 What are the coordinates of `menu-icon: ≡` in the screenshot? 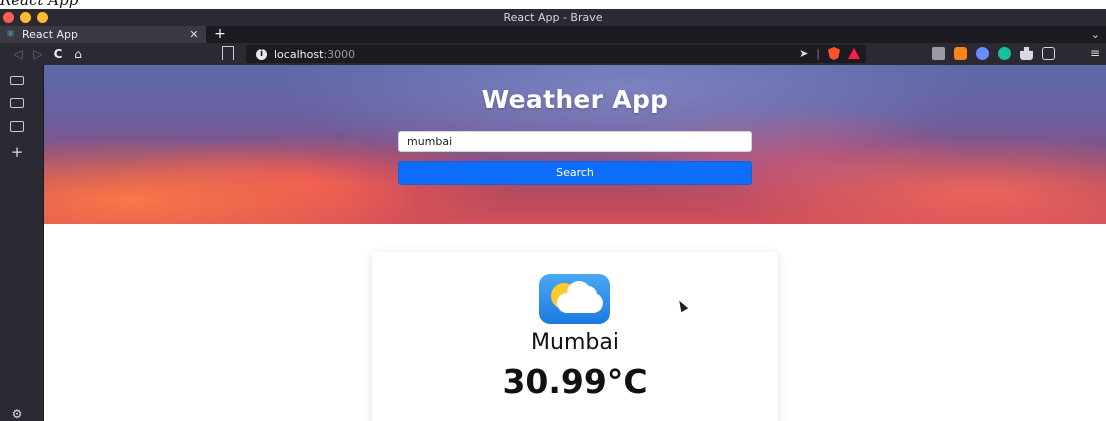 It's located at (1095, 53).